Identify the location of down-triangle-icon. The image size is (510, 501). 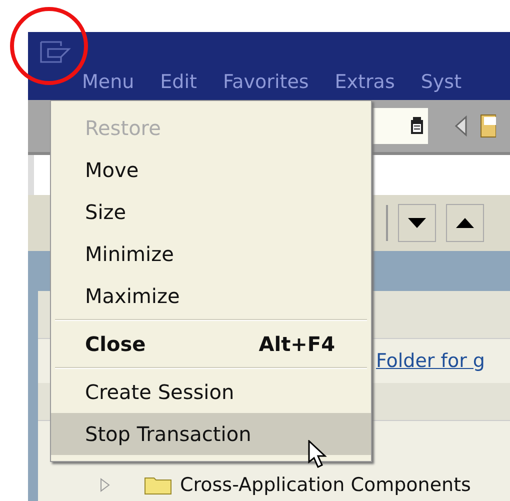
(417, 223).